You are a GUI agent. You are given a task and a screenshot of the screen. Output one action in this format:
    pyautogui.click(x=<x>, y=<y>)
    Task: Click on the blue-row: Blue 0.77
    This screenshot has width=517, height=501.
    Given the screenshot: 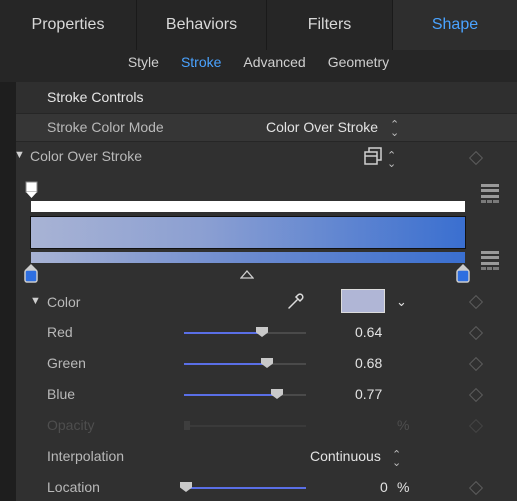 What is the action you would take?
    pyautogui.click(x=266, y=395)
    